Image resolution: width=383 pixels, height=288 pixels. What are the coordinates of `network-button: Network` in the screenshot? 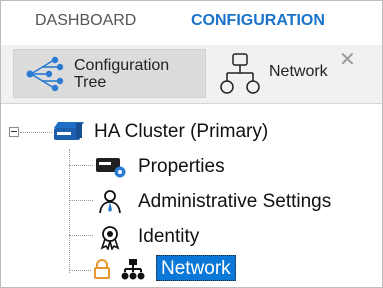 It's located at (280, 73).